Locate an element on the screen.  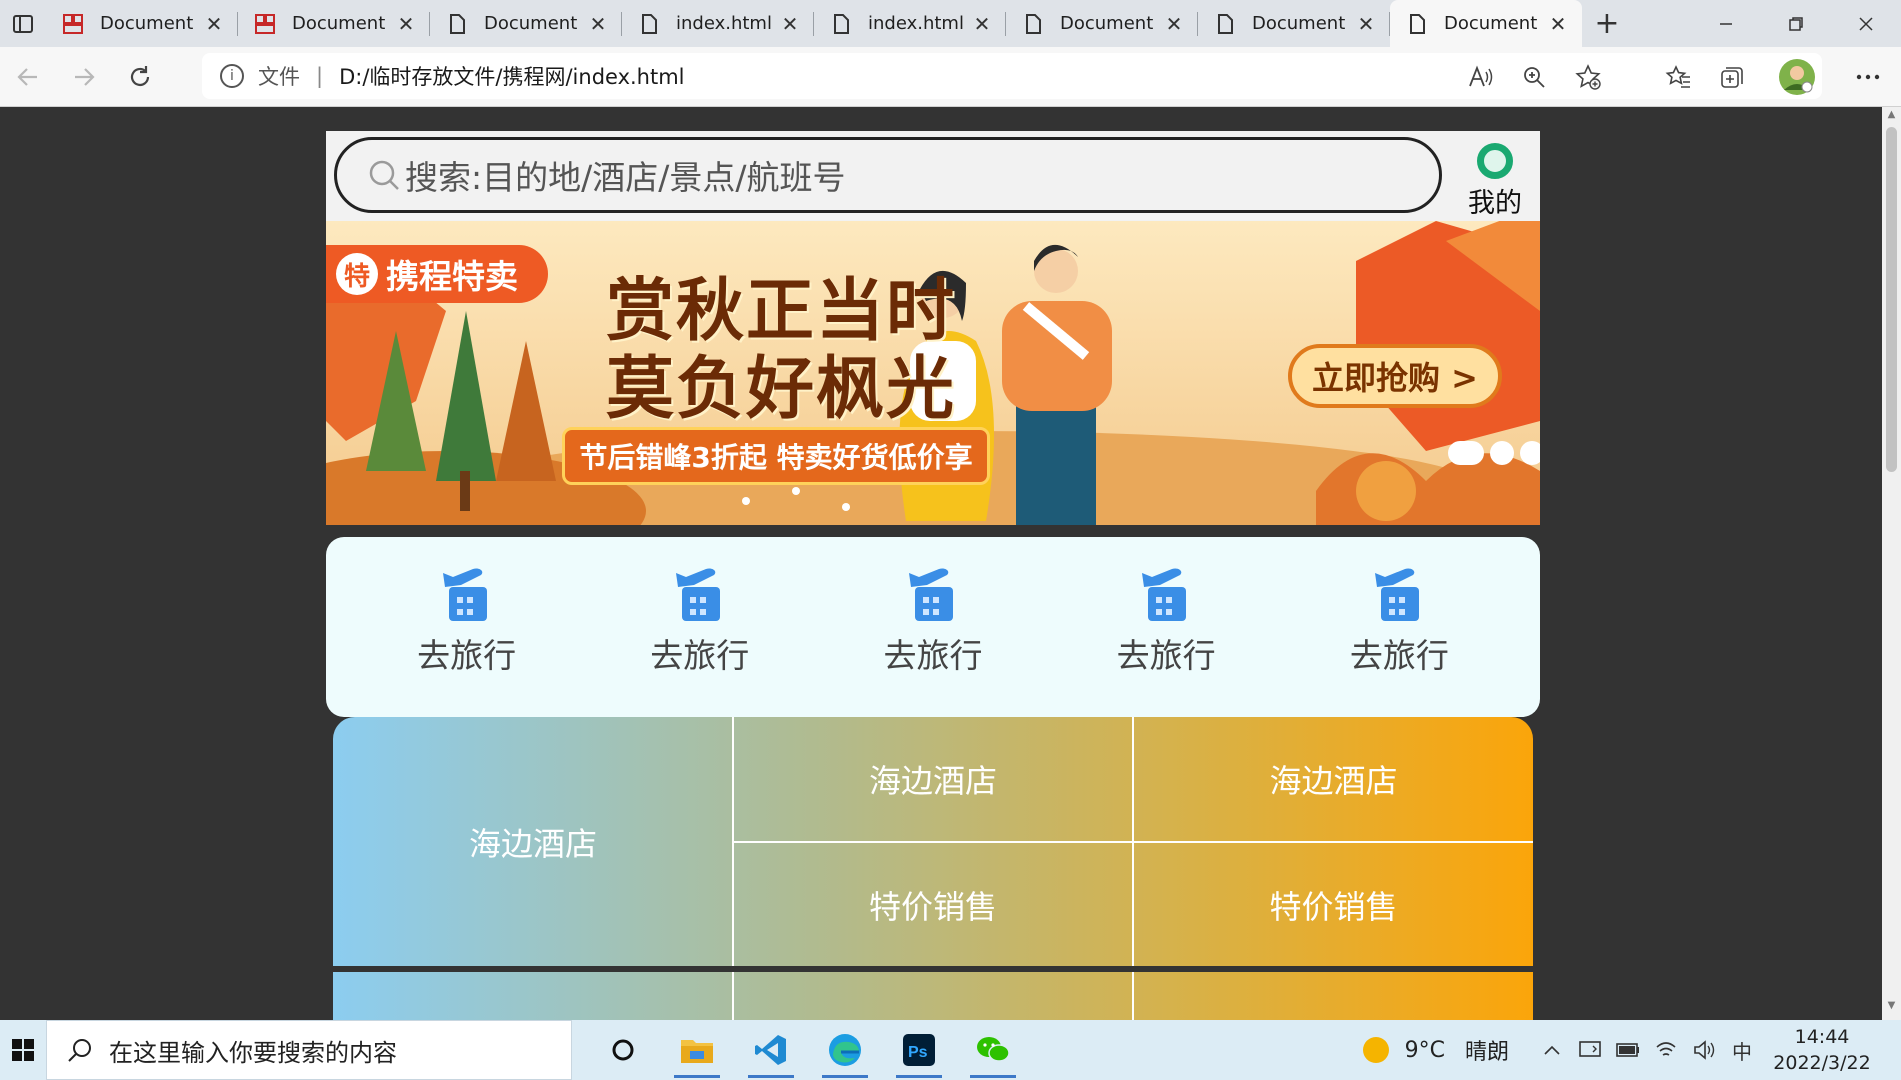
taskbar-search-input: 在这里输入你要搜索的内容 is located at coordinates (309, 1050).